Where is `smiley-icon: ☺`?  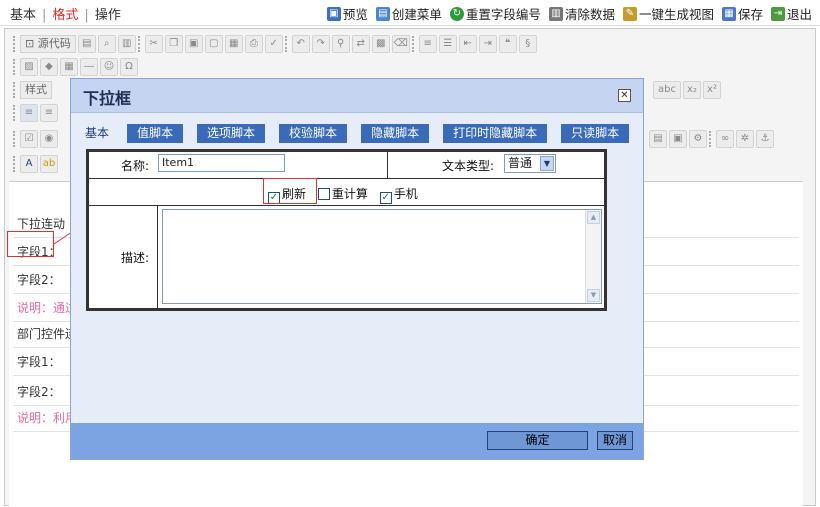
smiley-icon: ☺ is located at coordinates (109, 67).